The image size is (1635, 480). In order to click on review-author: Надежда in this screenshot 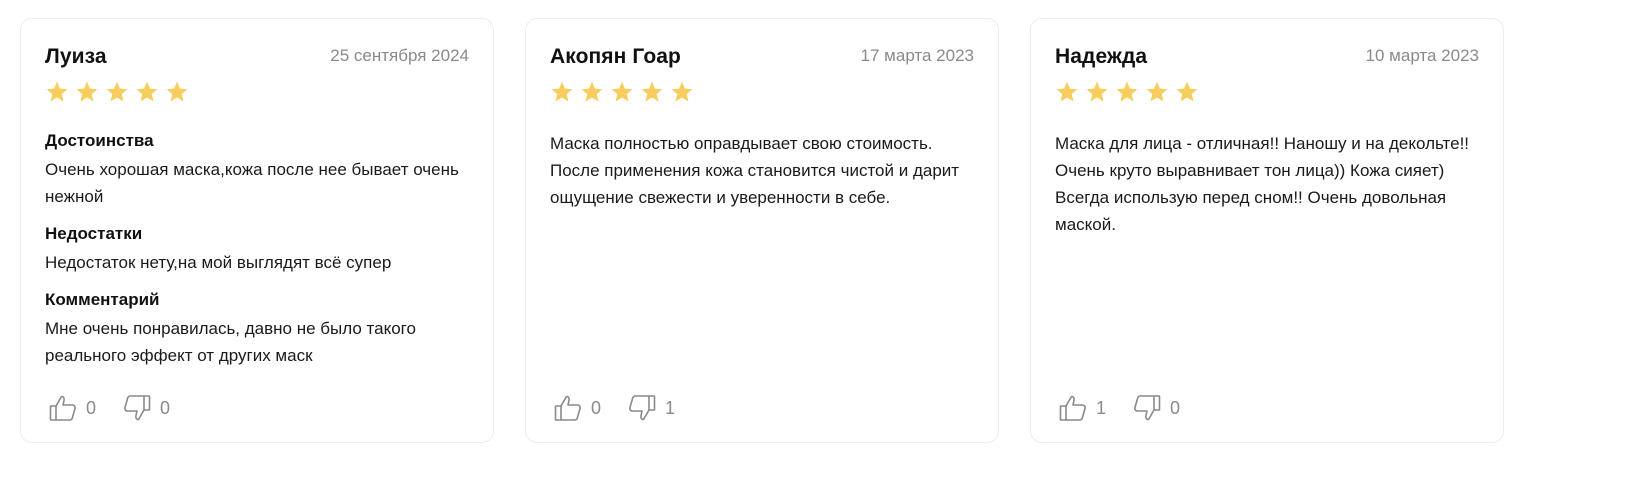, I will do `click(1101, 56)`.